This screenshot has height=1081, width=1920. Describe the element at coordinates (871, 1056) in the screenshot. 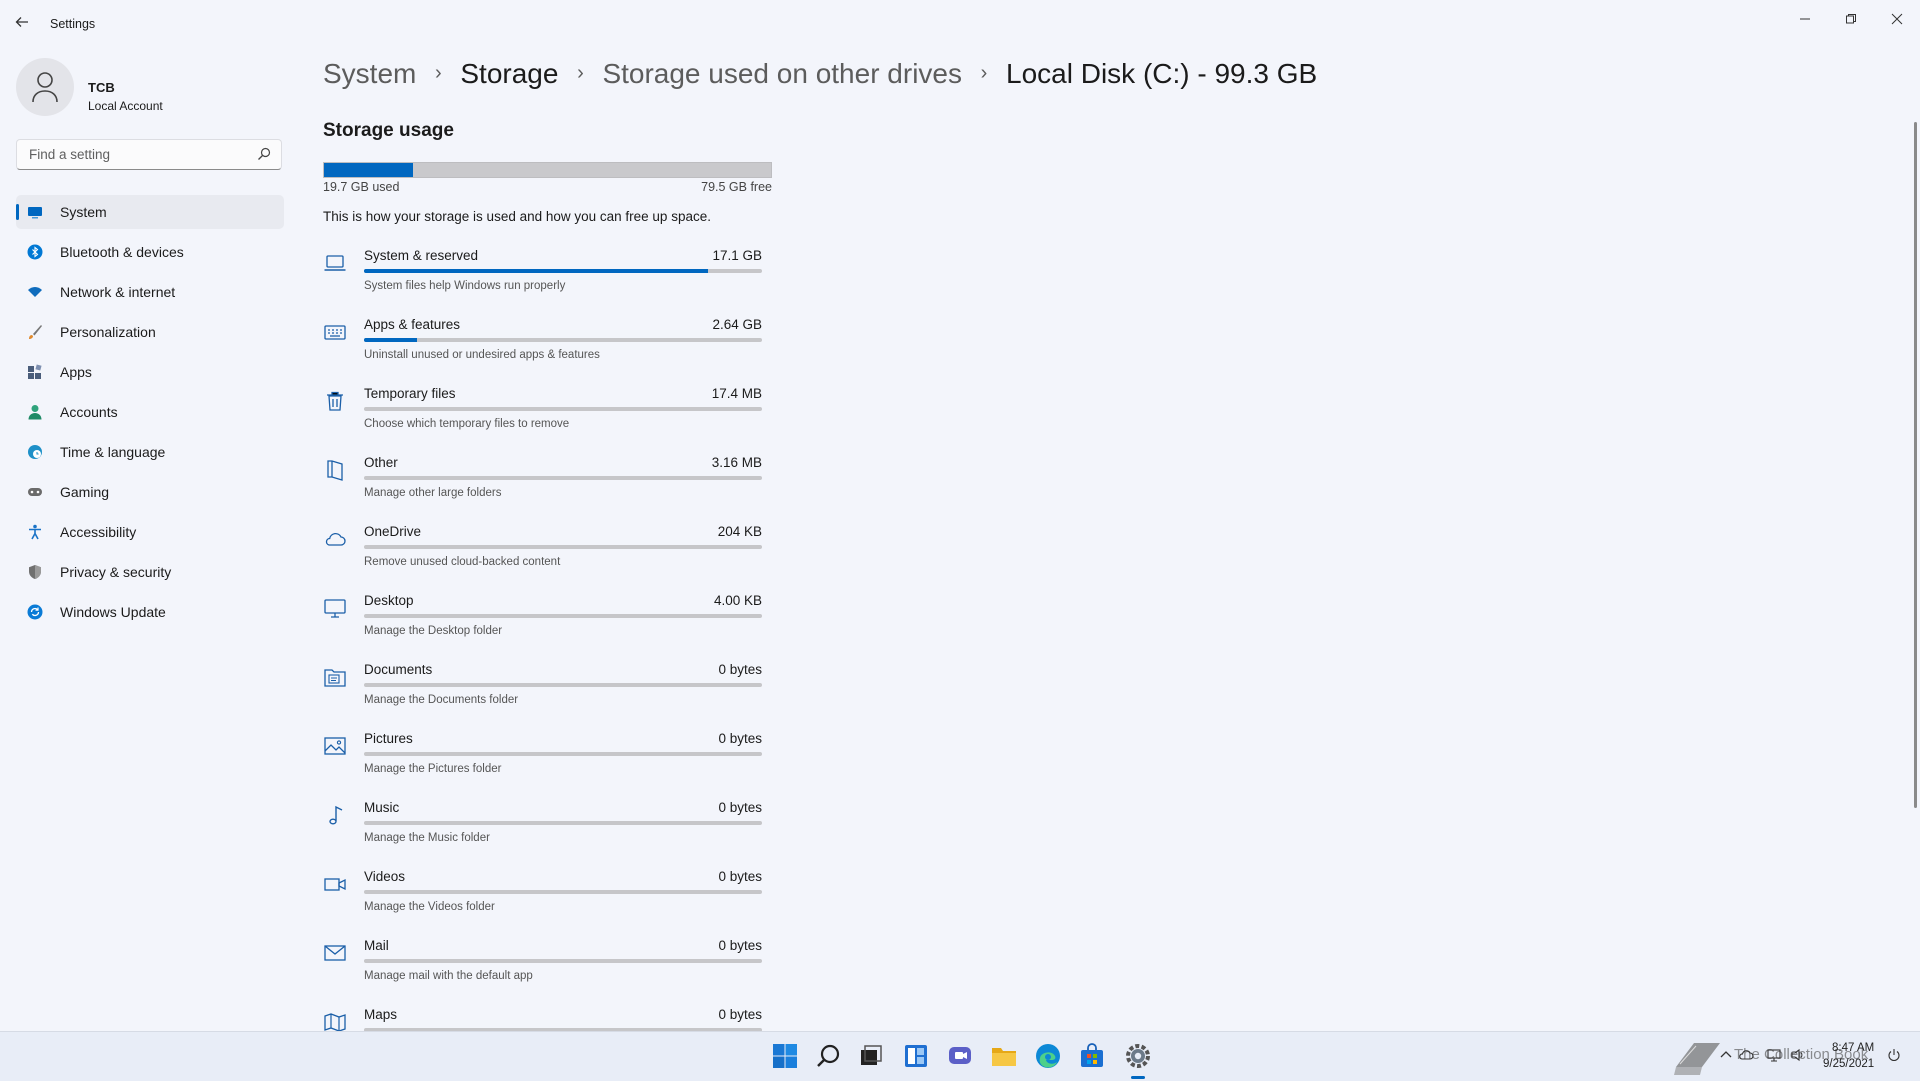

I see `task-view-icon` at that location.